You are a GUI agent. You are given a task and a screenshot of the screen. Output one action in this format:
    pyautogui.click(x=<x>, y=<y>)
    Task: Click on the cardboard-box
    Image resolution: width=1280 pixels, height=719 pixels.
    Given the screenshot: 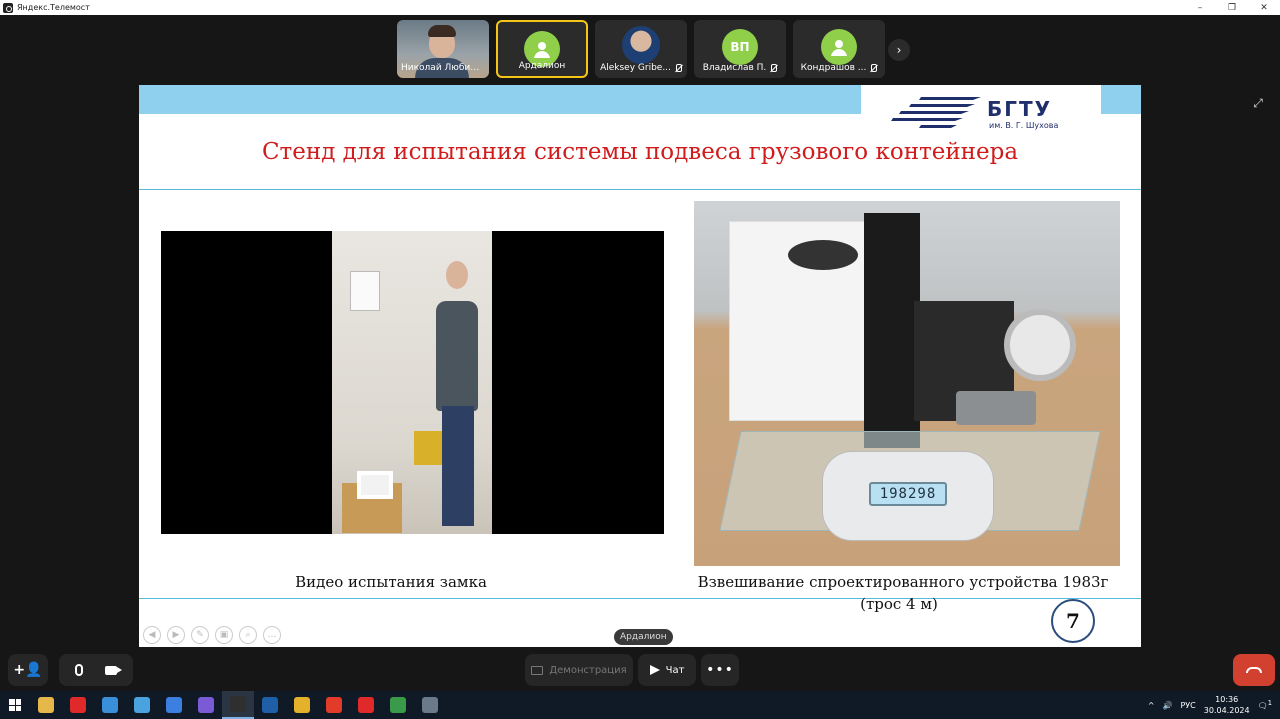 What is the action you would take?
    pyautogui.click(x=372, y=502)
    